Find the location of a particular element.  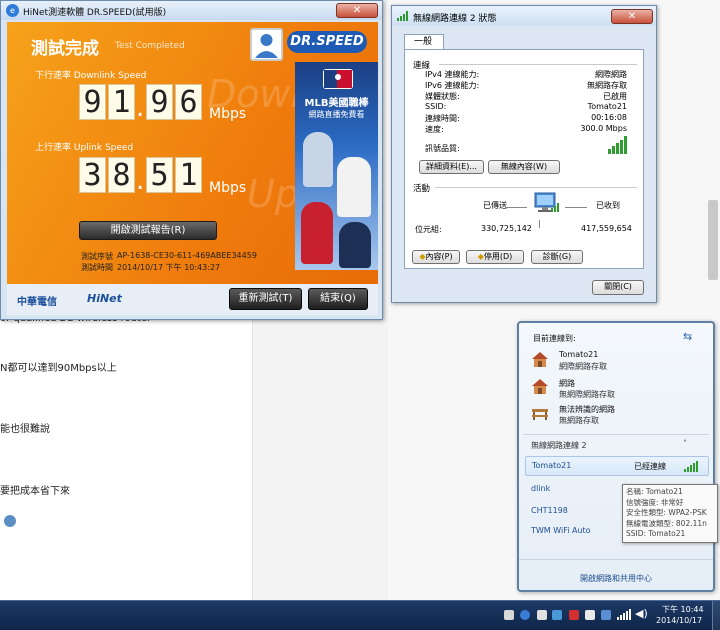

uplink-digit: 5 is located at coordinates (159, 175).